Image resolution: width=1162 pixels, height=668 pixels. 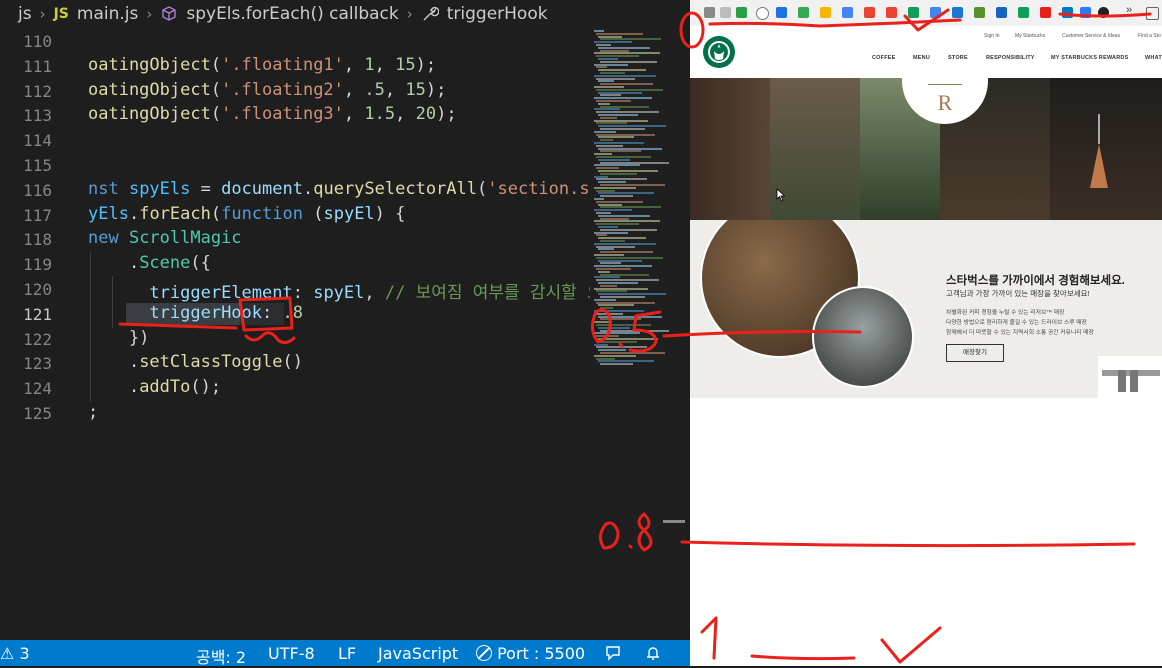 What do you see at coordinates (1130, 377) in the screenshot?
I see `store-decoration` at bounding box center [1130, 377].